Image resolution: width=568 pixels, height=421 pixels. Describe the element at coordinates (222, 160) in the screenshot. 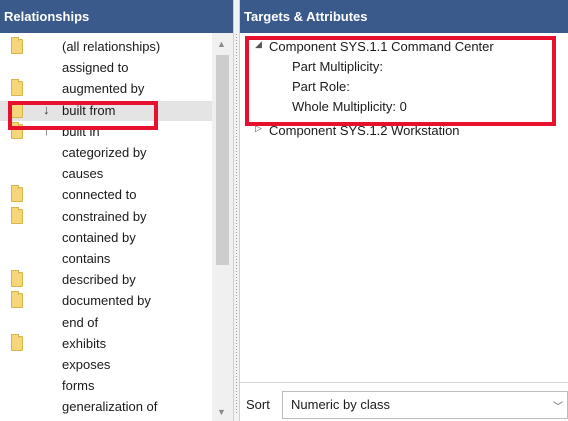

I see `scrollbar-thumb` at that location.